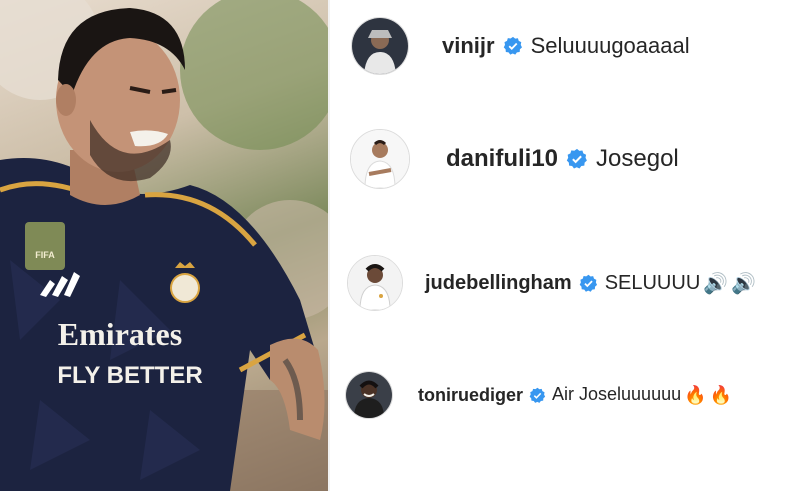 Image resolution: width=800 pixels, height=491 pixels. What do you see at coordinates (45, 246) in the screenshot?
I see `fifa-badge-icon` at bounding box center [45, 246].